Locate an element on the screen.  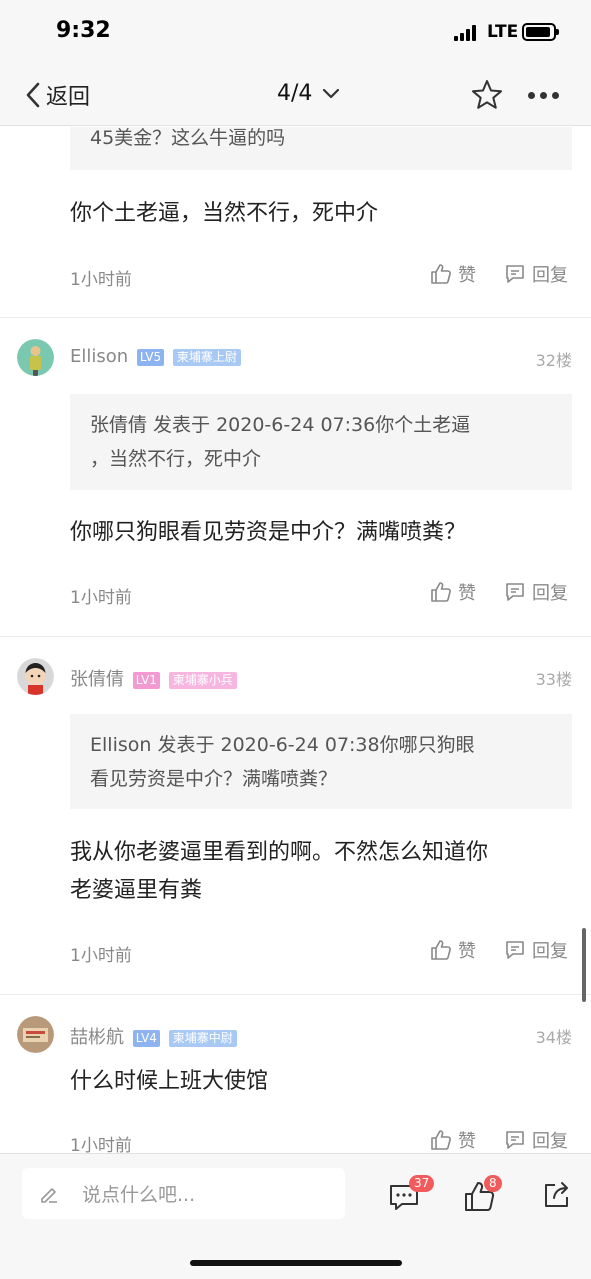
like-count-badge: 8 is located at coordinates (493, 1183).